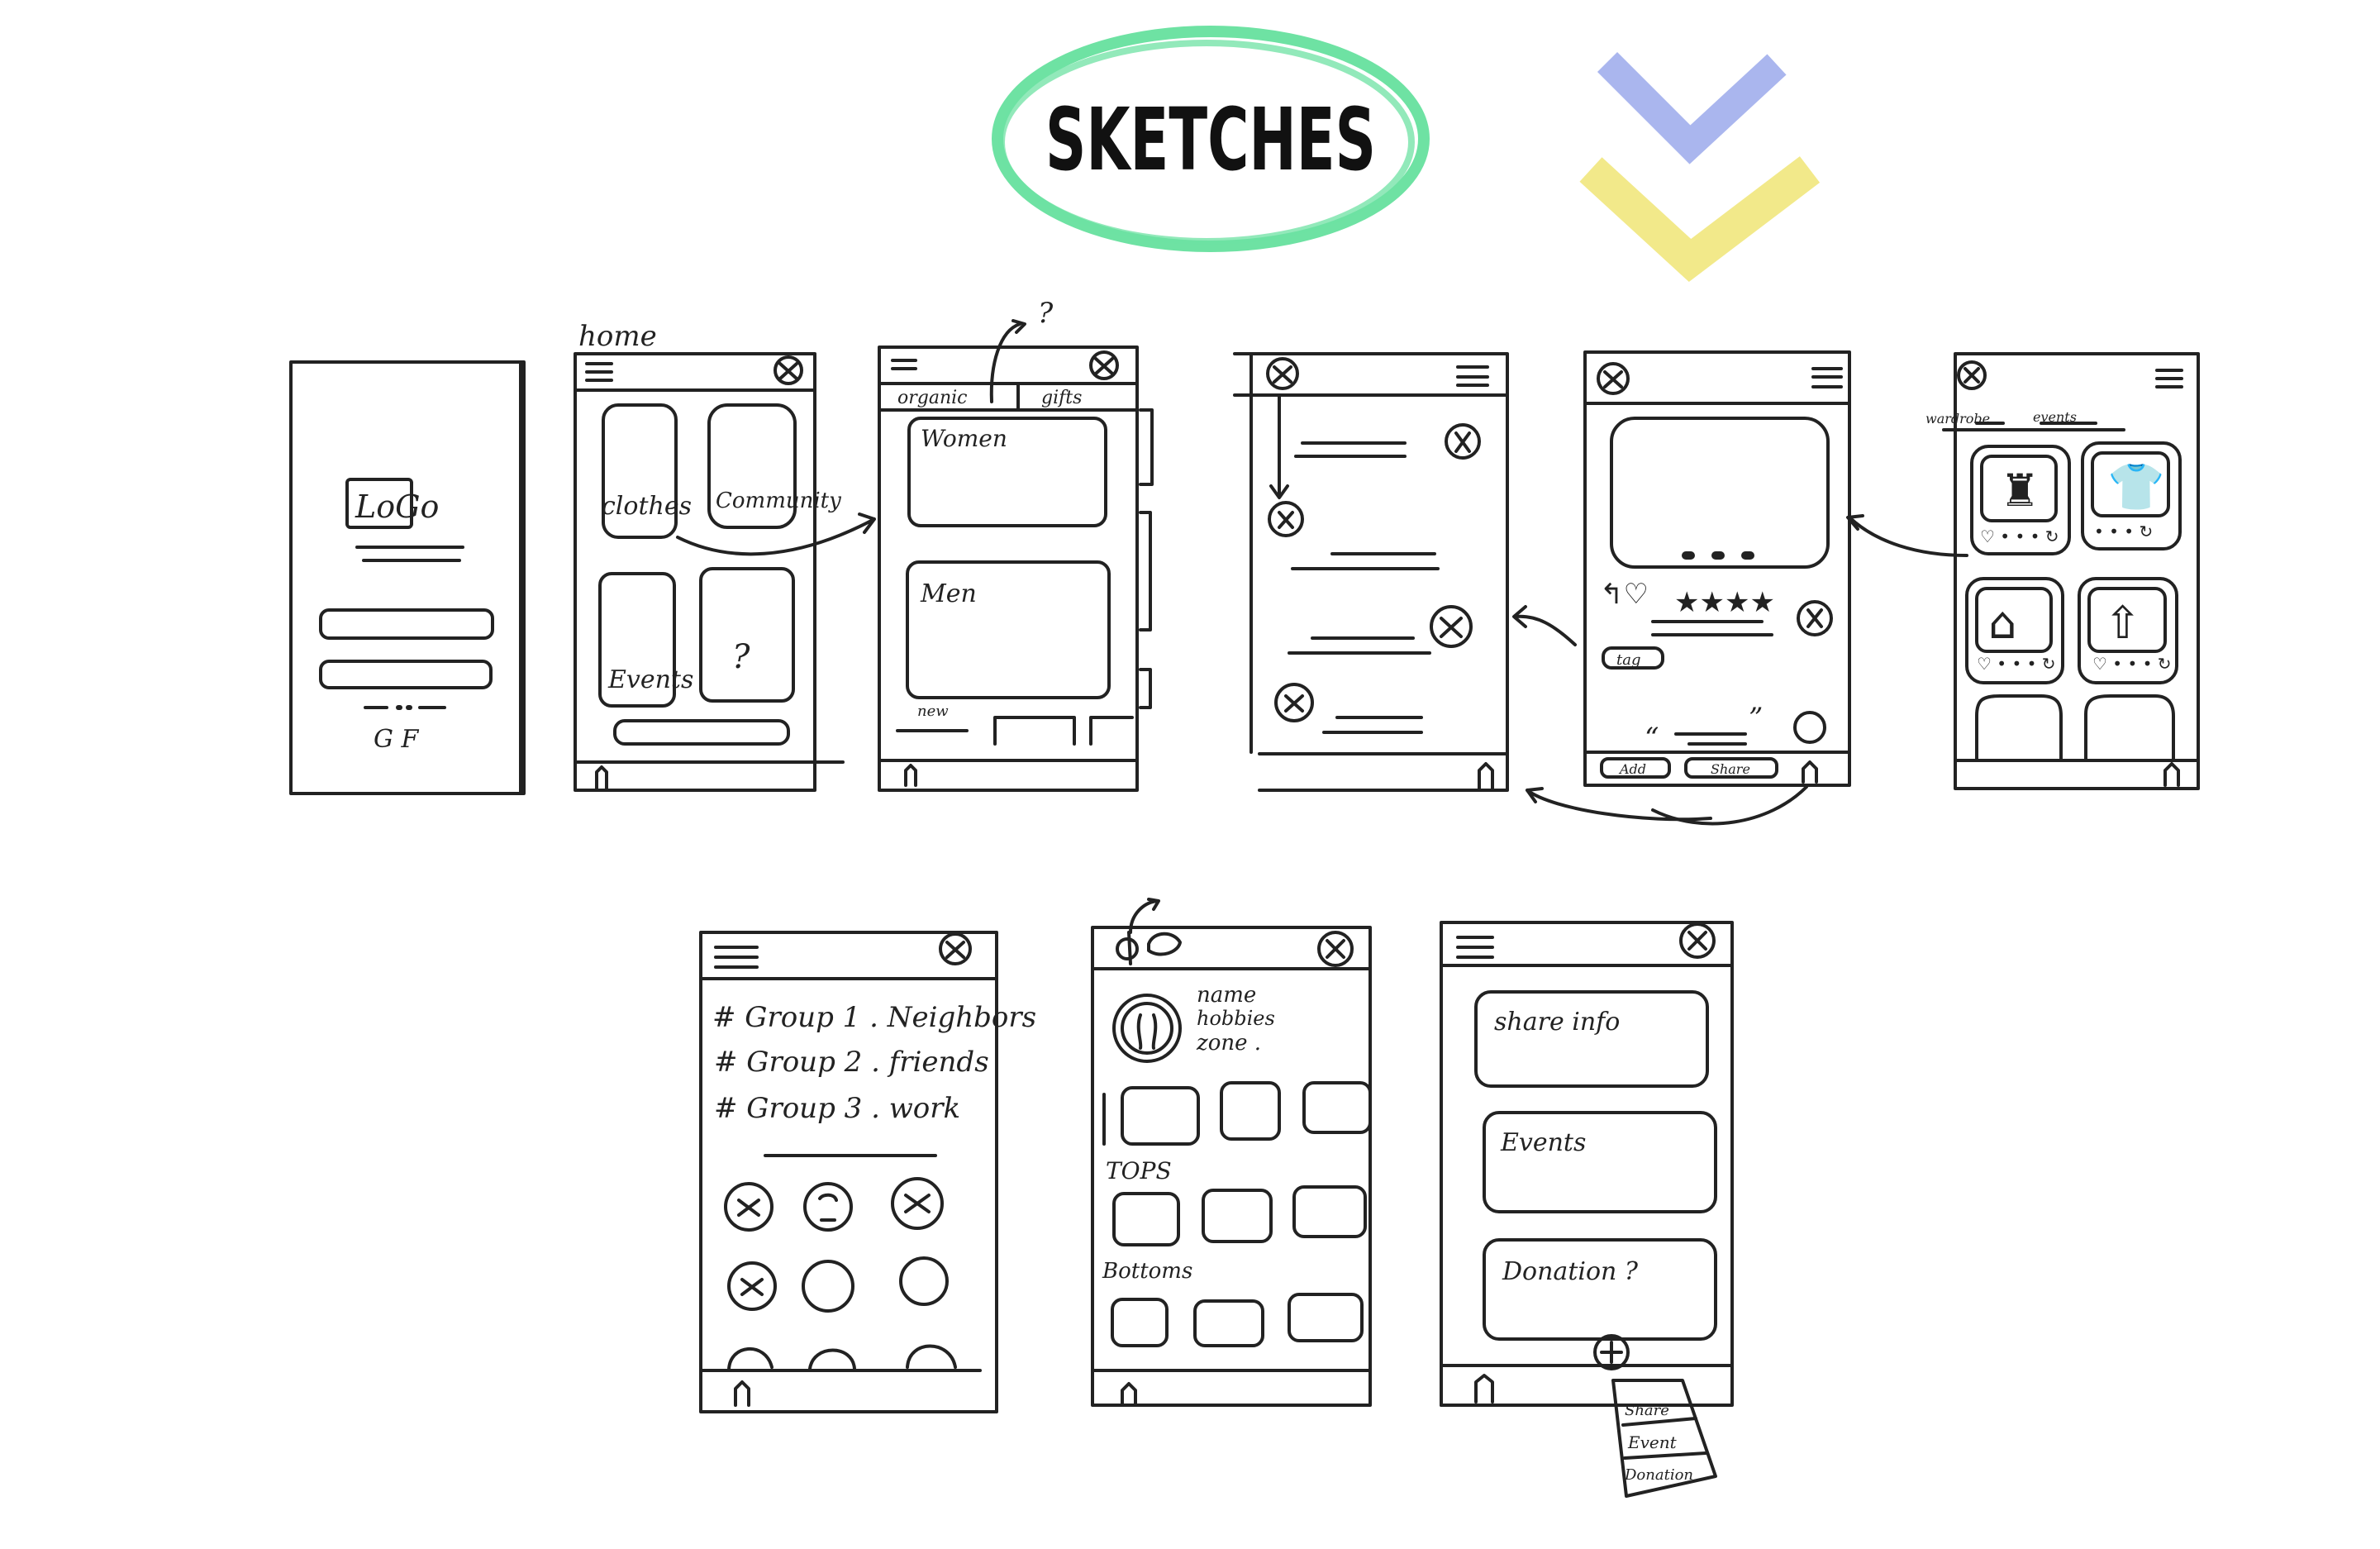 The image size is (2380, 1549). Describe the element at coordinates (709, 572) in the screenshot. I see `screen-home` at that location.